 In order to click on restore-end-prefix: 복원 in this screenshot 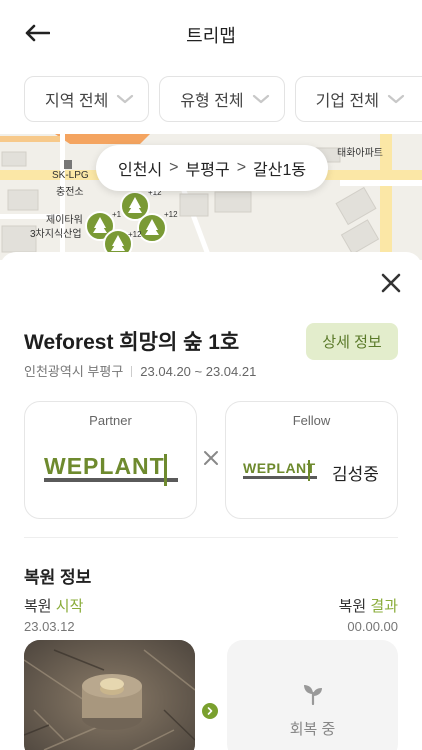, I will do `click(352, 606)`.